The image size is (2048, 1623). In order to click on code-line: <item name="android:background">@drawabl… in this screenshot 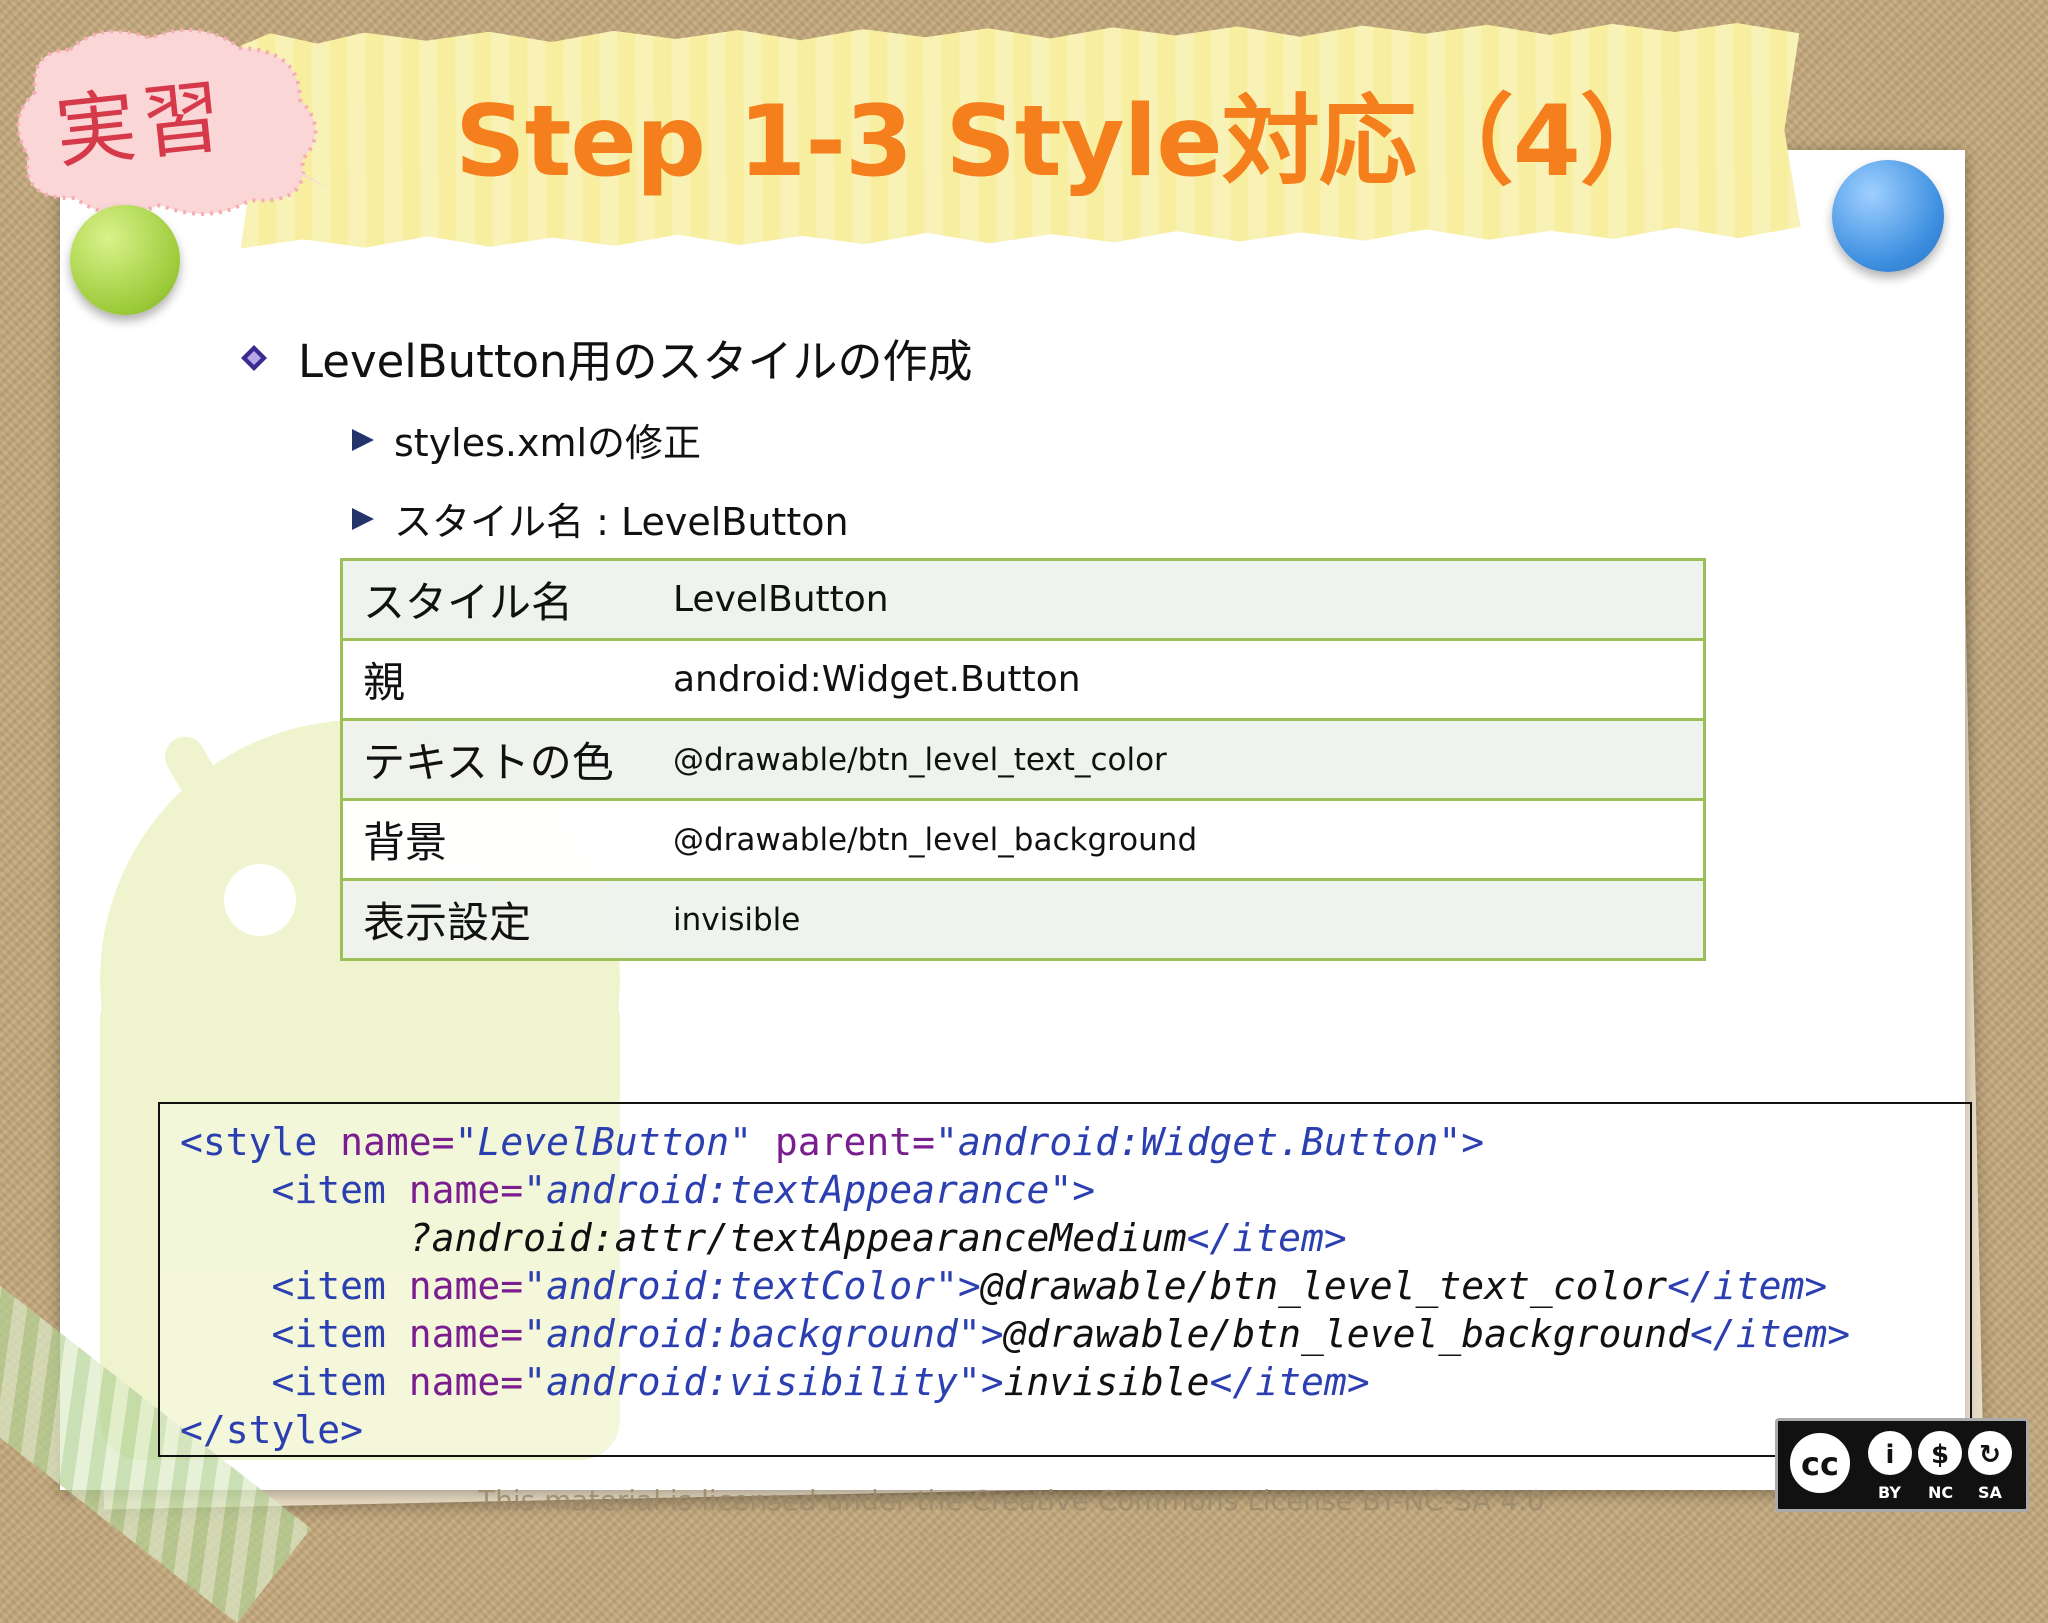, I will do `click(1061, 1334)`.